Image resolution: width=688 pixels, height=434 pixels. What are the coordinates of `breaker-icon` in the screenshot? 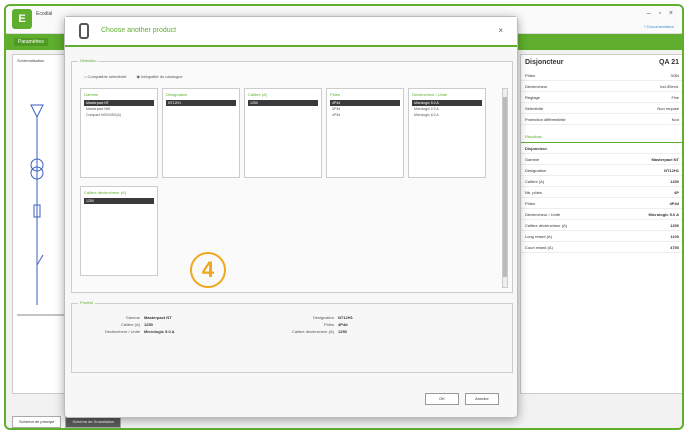 It's located at (84, 31).